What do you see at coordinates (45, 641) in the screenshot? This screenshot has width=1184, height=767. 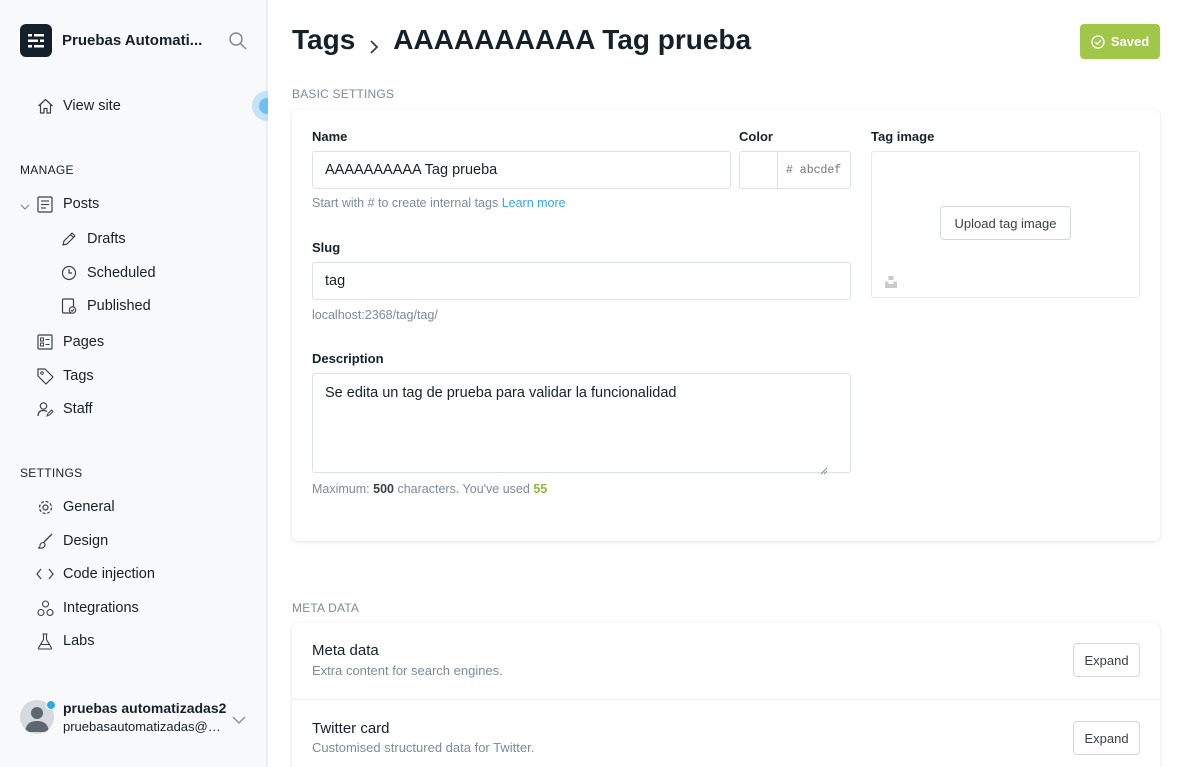 I see `flask-icon` at bounding box center [45, 641].